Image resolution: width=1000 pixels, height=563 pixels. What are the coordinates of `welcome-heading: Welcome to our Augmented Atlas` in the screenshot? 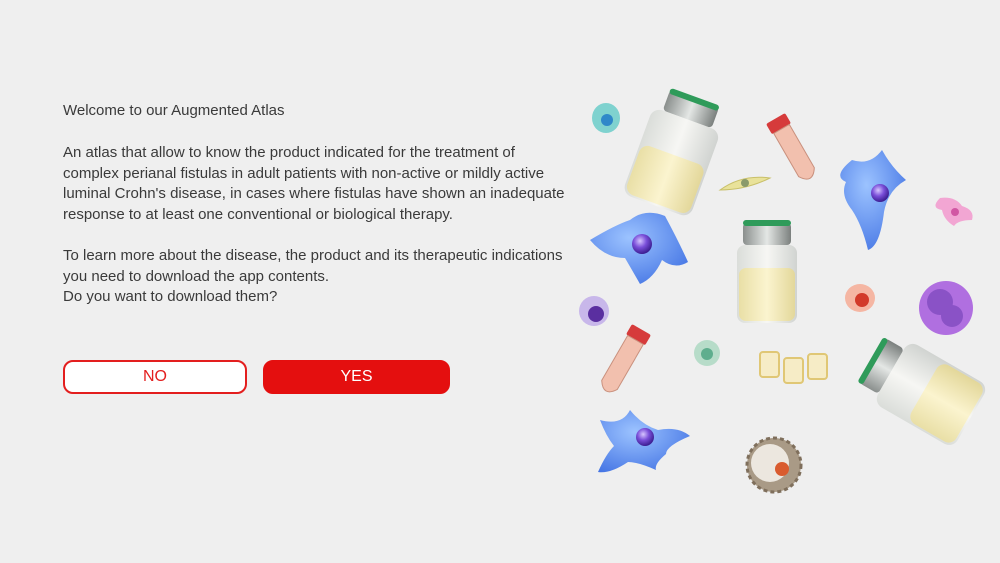 It's located at (174, 110).